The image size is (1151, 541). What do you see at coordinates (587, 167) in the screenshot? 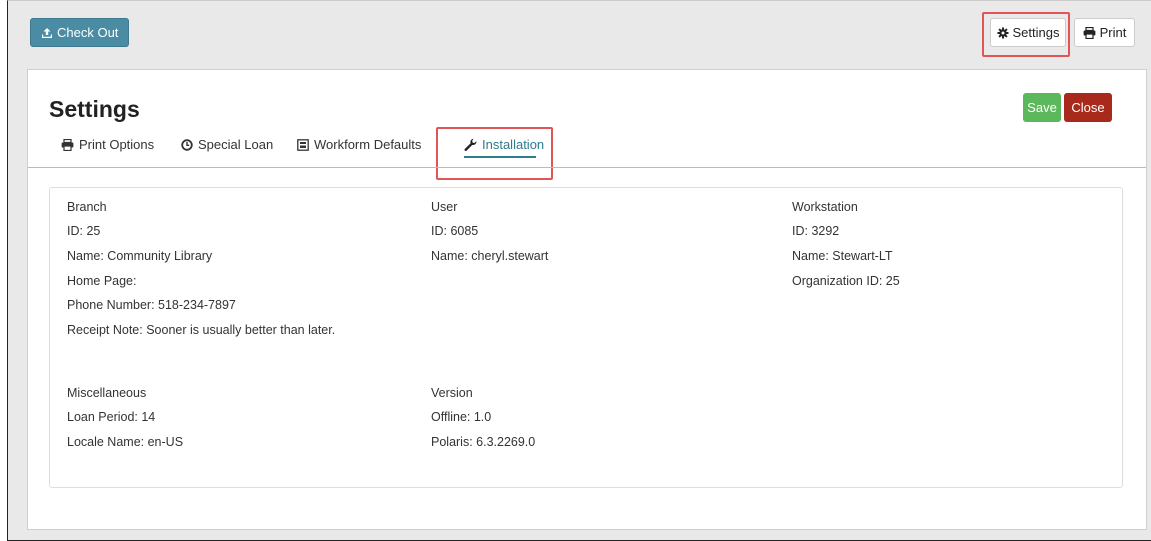
I see `tabs-divider` at bounding box center [587, 167].